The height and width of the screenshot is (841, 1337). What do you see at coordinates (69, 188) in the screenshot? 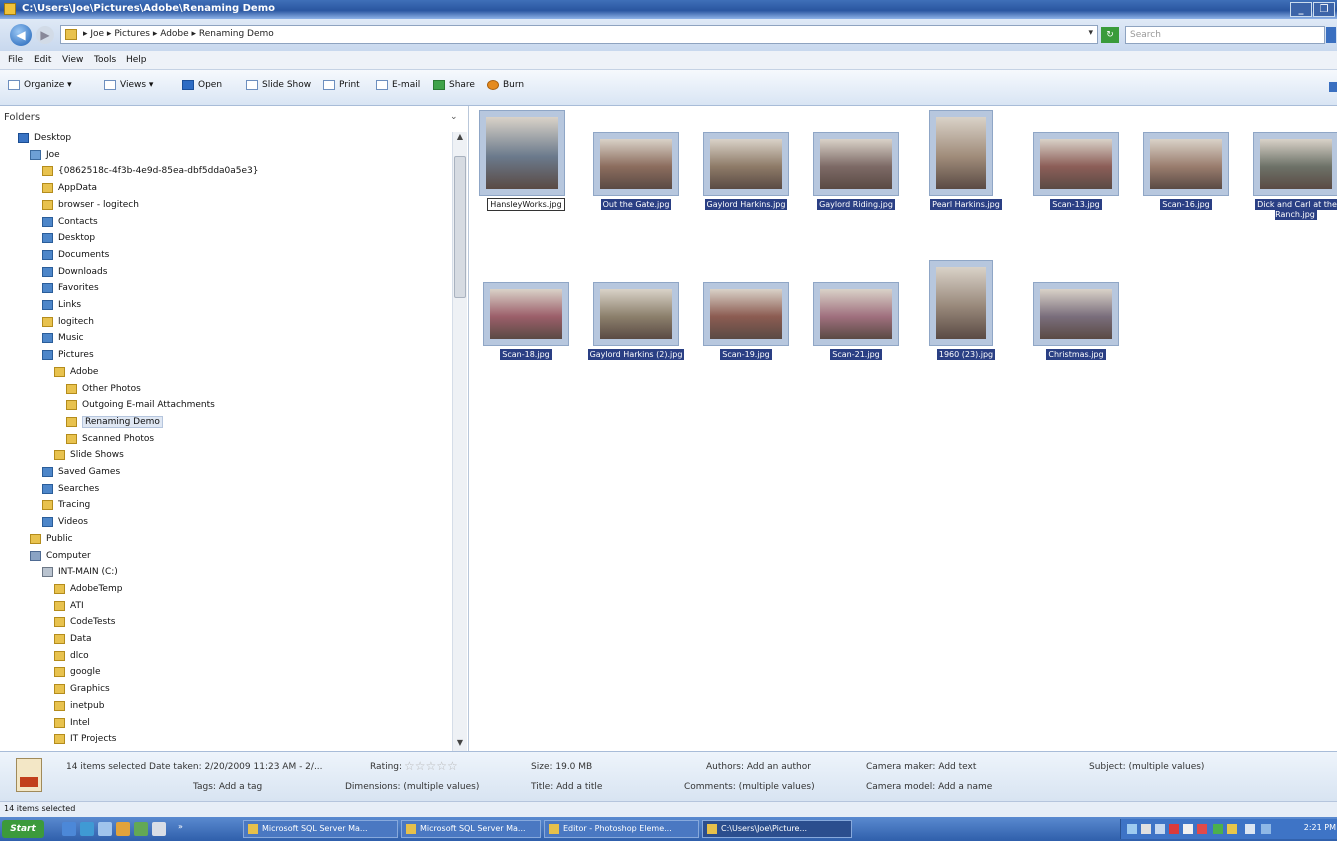
I see `folder-tree-item: AppData` at bounding box center [69, 188].